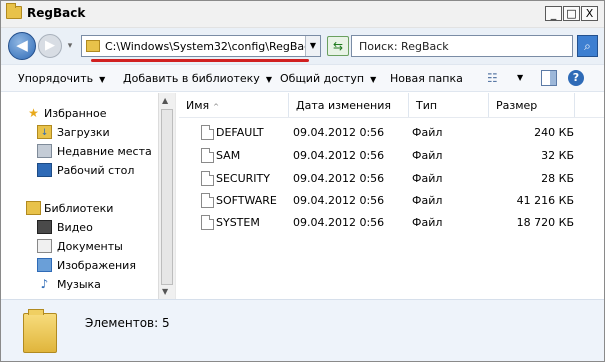 This screenshot has height=362, width=605. I want to click on file-row: DEFAULT 09.04.2012 0:56 Файл 240 КБ, so click(391, 133).